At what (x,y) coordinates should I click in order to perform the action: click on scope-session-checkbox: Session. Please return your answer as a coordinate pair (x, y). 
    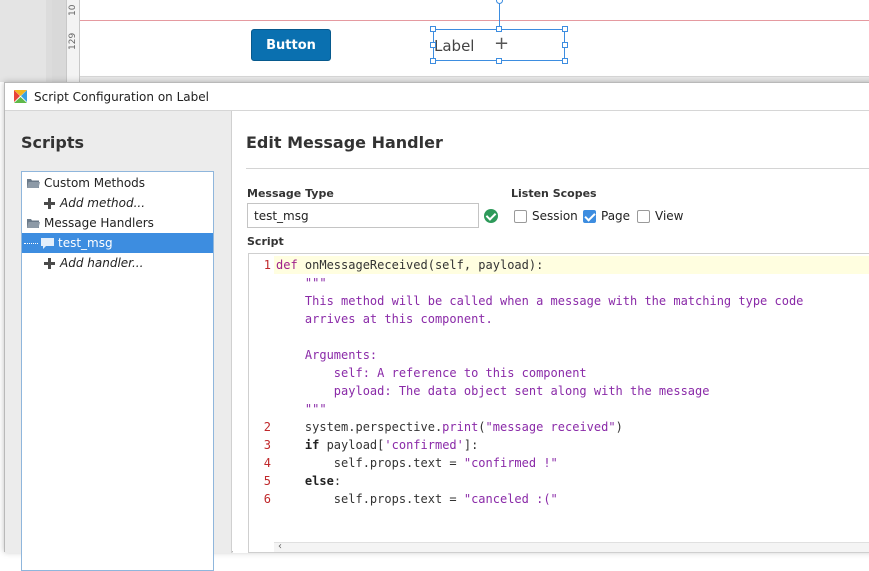
    Looking at the image, I should click on (546, 216).